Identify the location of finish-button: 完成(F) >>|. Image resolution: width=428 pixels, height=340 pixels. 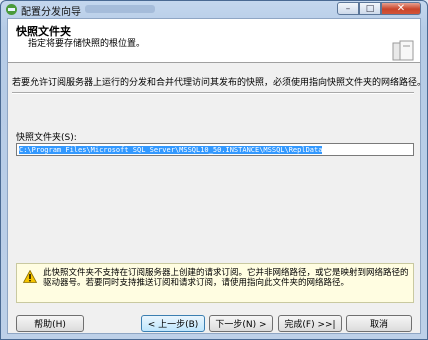
(310, 323).